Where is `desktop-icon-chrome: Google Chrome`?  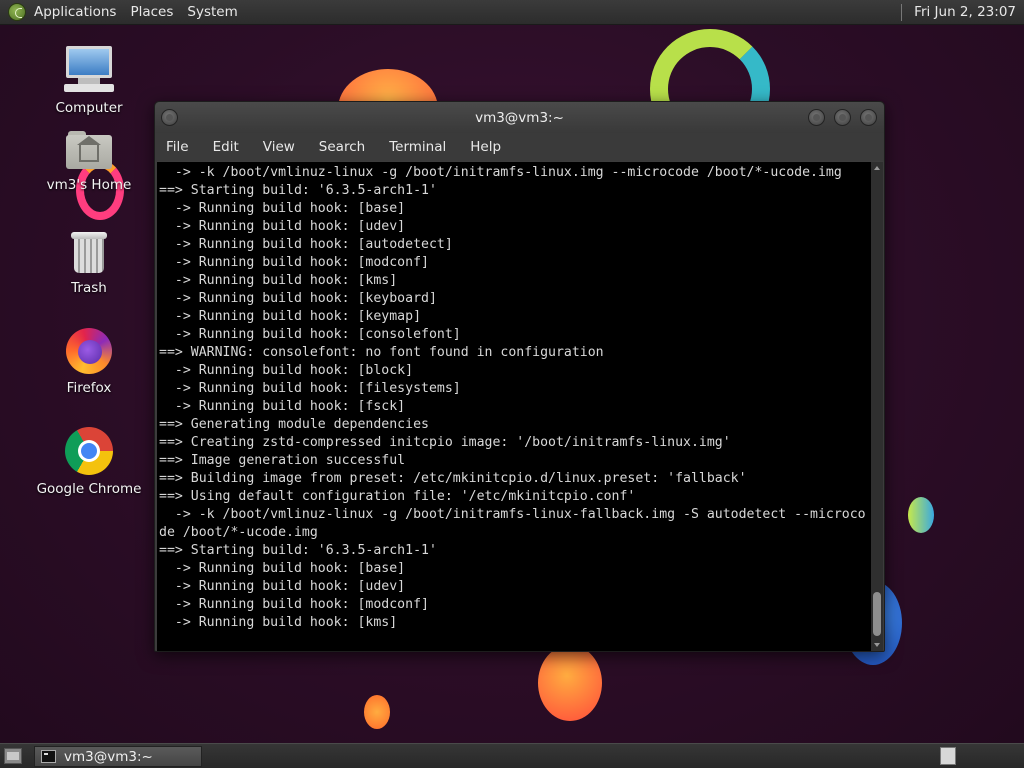 desktop-icon-chrome: Google Chrome is located at coordinates (89, 462).